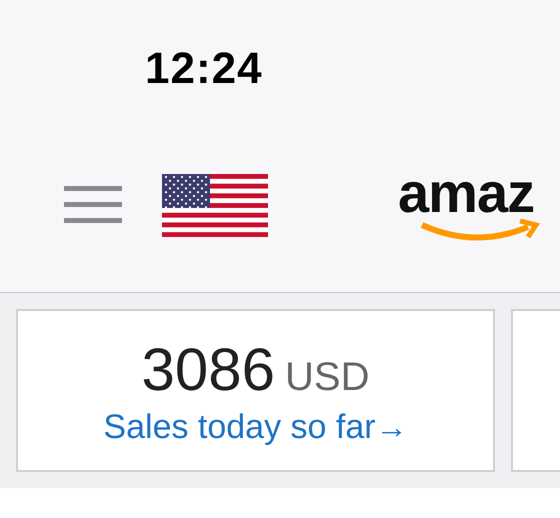  What do you see at coordinates (215, 205) in the screenshot?
I see `flag-icon` at bounding box center [215, 205].